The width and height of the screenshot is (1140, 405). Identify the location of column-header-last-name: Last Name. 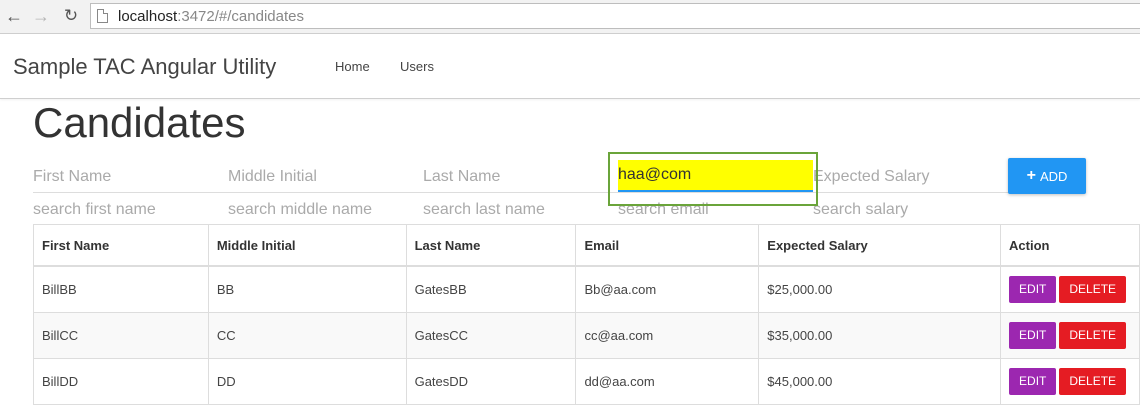
(491, 245).